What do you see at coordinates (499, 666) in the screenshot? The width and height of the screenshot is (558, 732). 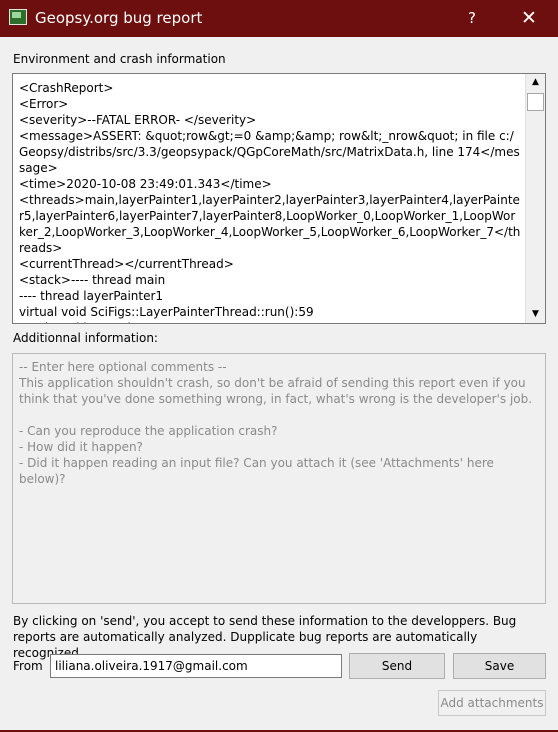 I see `save-button: Save` at bounding box center [499, 666].